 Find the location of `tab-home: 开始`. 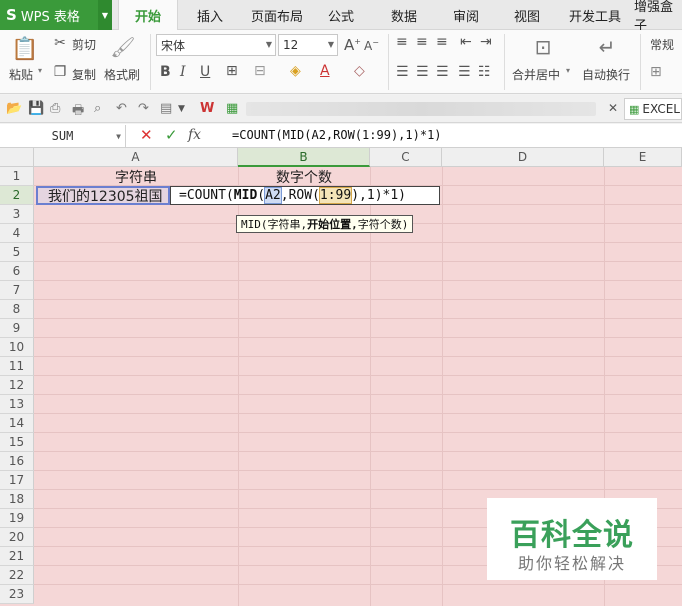

tab-home: 开始 is located at coordinates (148, 15).